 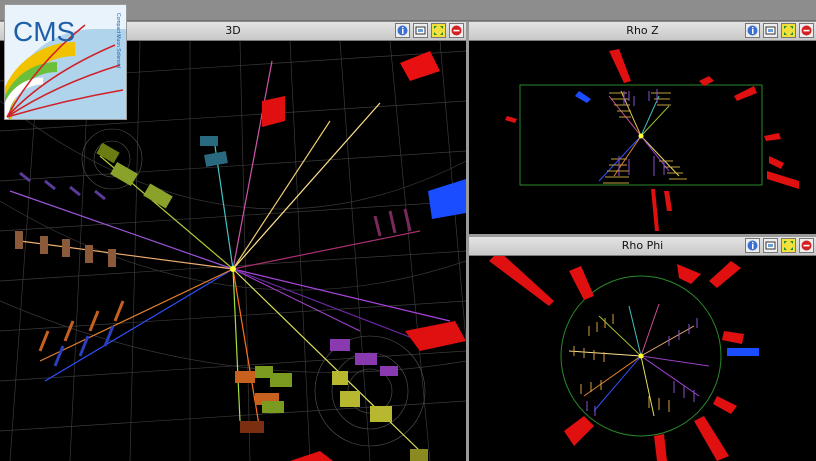 What do you see at coordinates (65, 62) in the screenshot?
I see `cms-logo: CMS Compact Muon Solenoid` at bounding box center [65, 62].